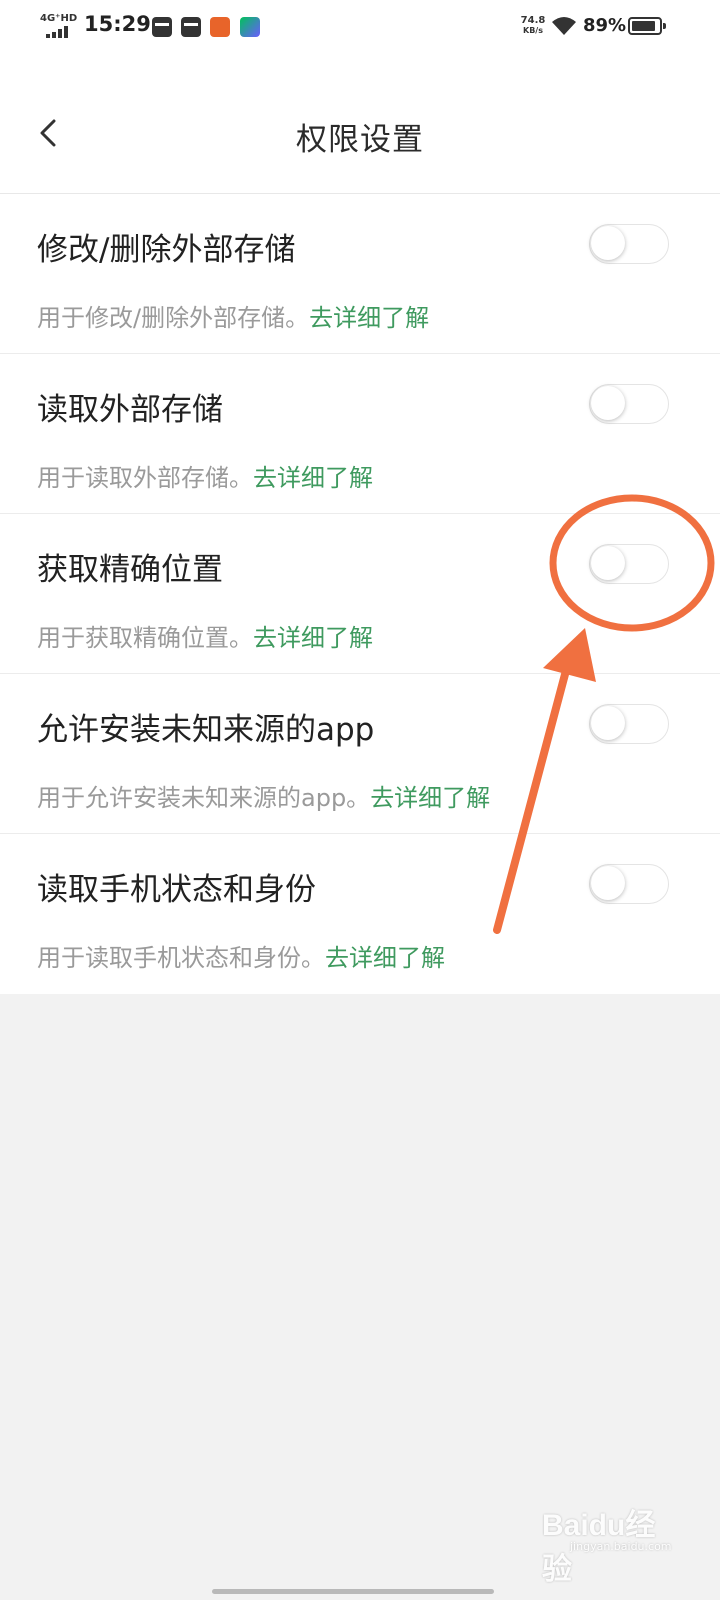 The image size is (720, 1600). I want to click on baidu-watermark: Baidu经验 jingyan.baidu.com, so click(612, 1543).